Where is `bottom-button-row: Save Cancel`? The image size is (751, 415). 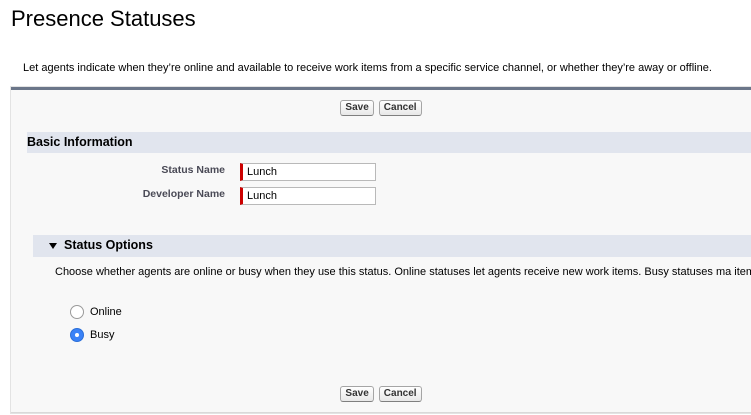
bottom-button-row: Save Cancel is located at coordinates (381, 396).